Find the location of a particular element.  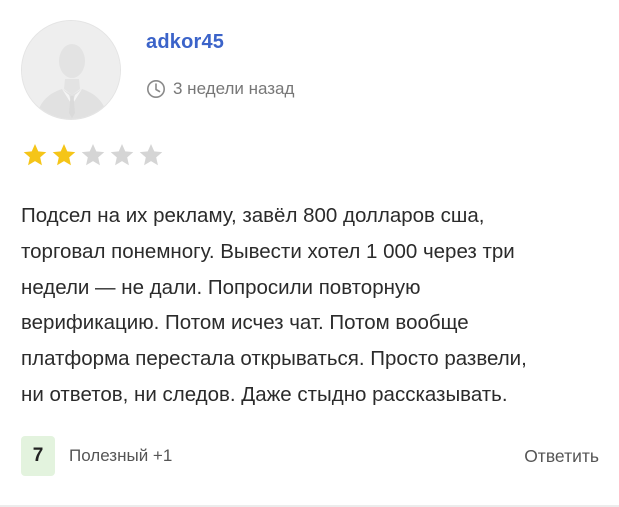

helpful-button: Полезный +1 is located at coordinates (120, 456).